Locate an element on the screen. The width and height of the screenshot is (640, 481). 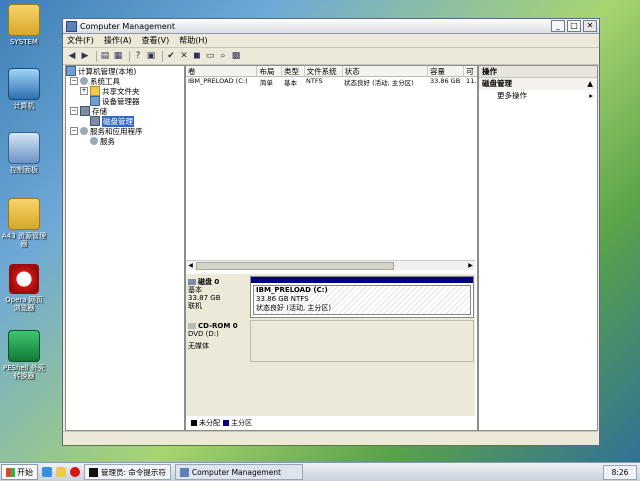
menu-file: 文件(F) is located at coordinates (80, 40).